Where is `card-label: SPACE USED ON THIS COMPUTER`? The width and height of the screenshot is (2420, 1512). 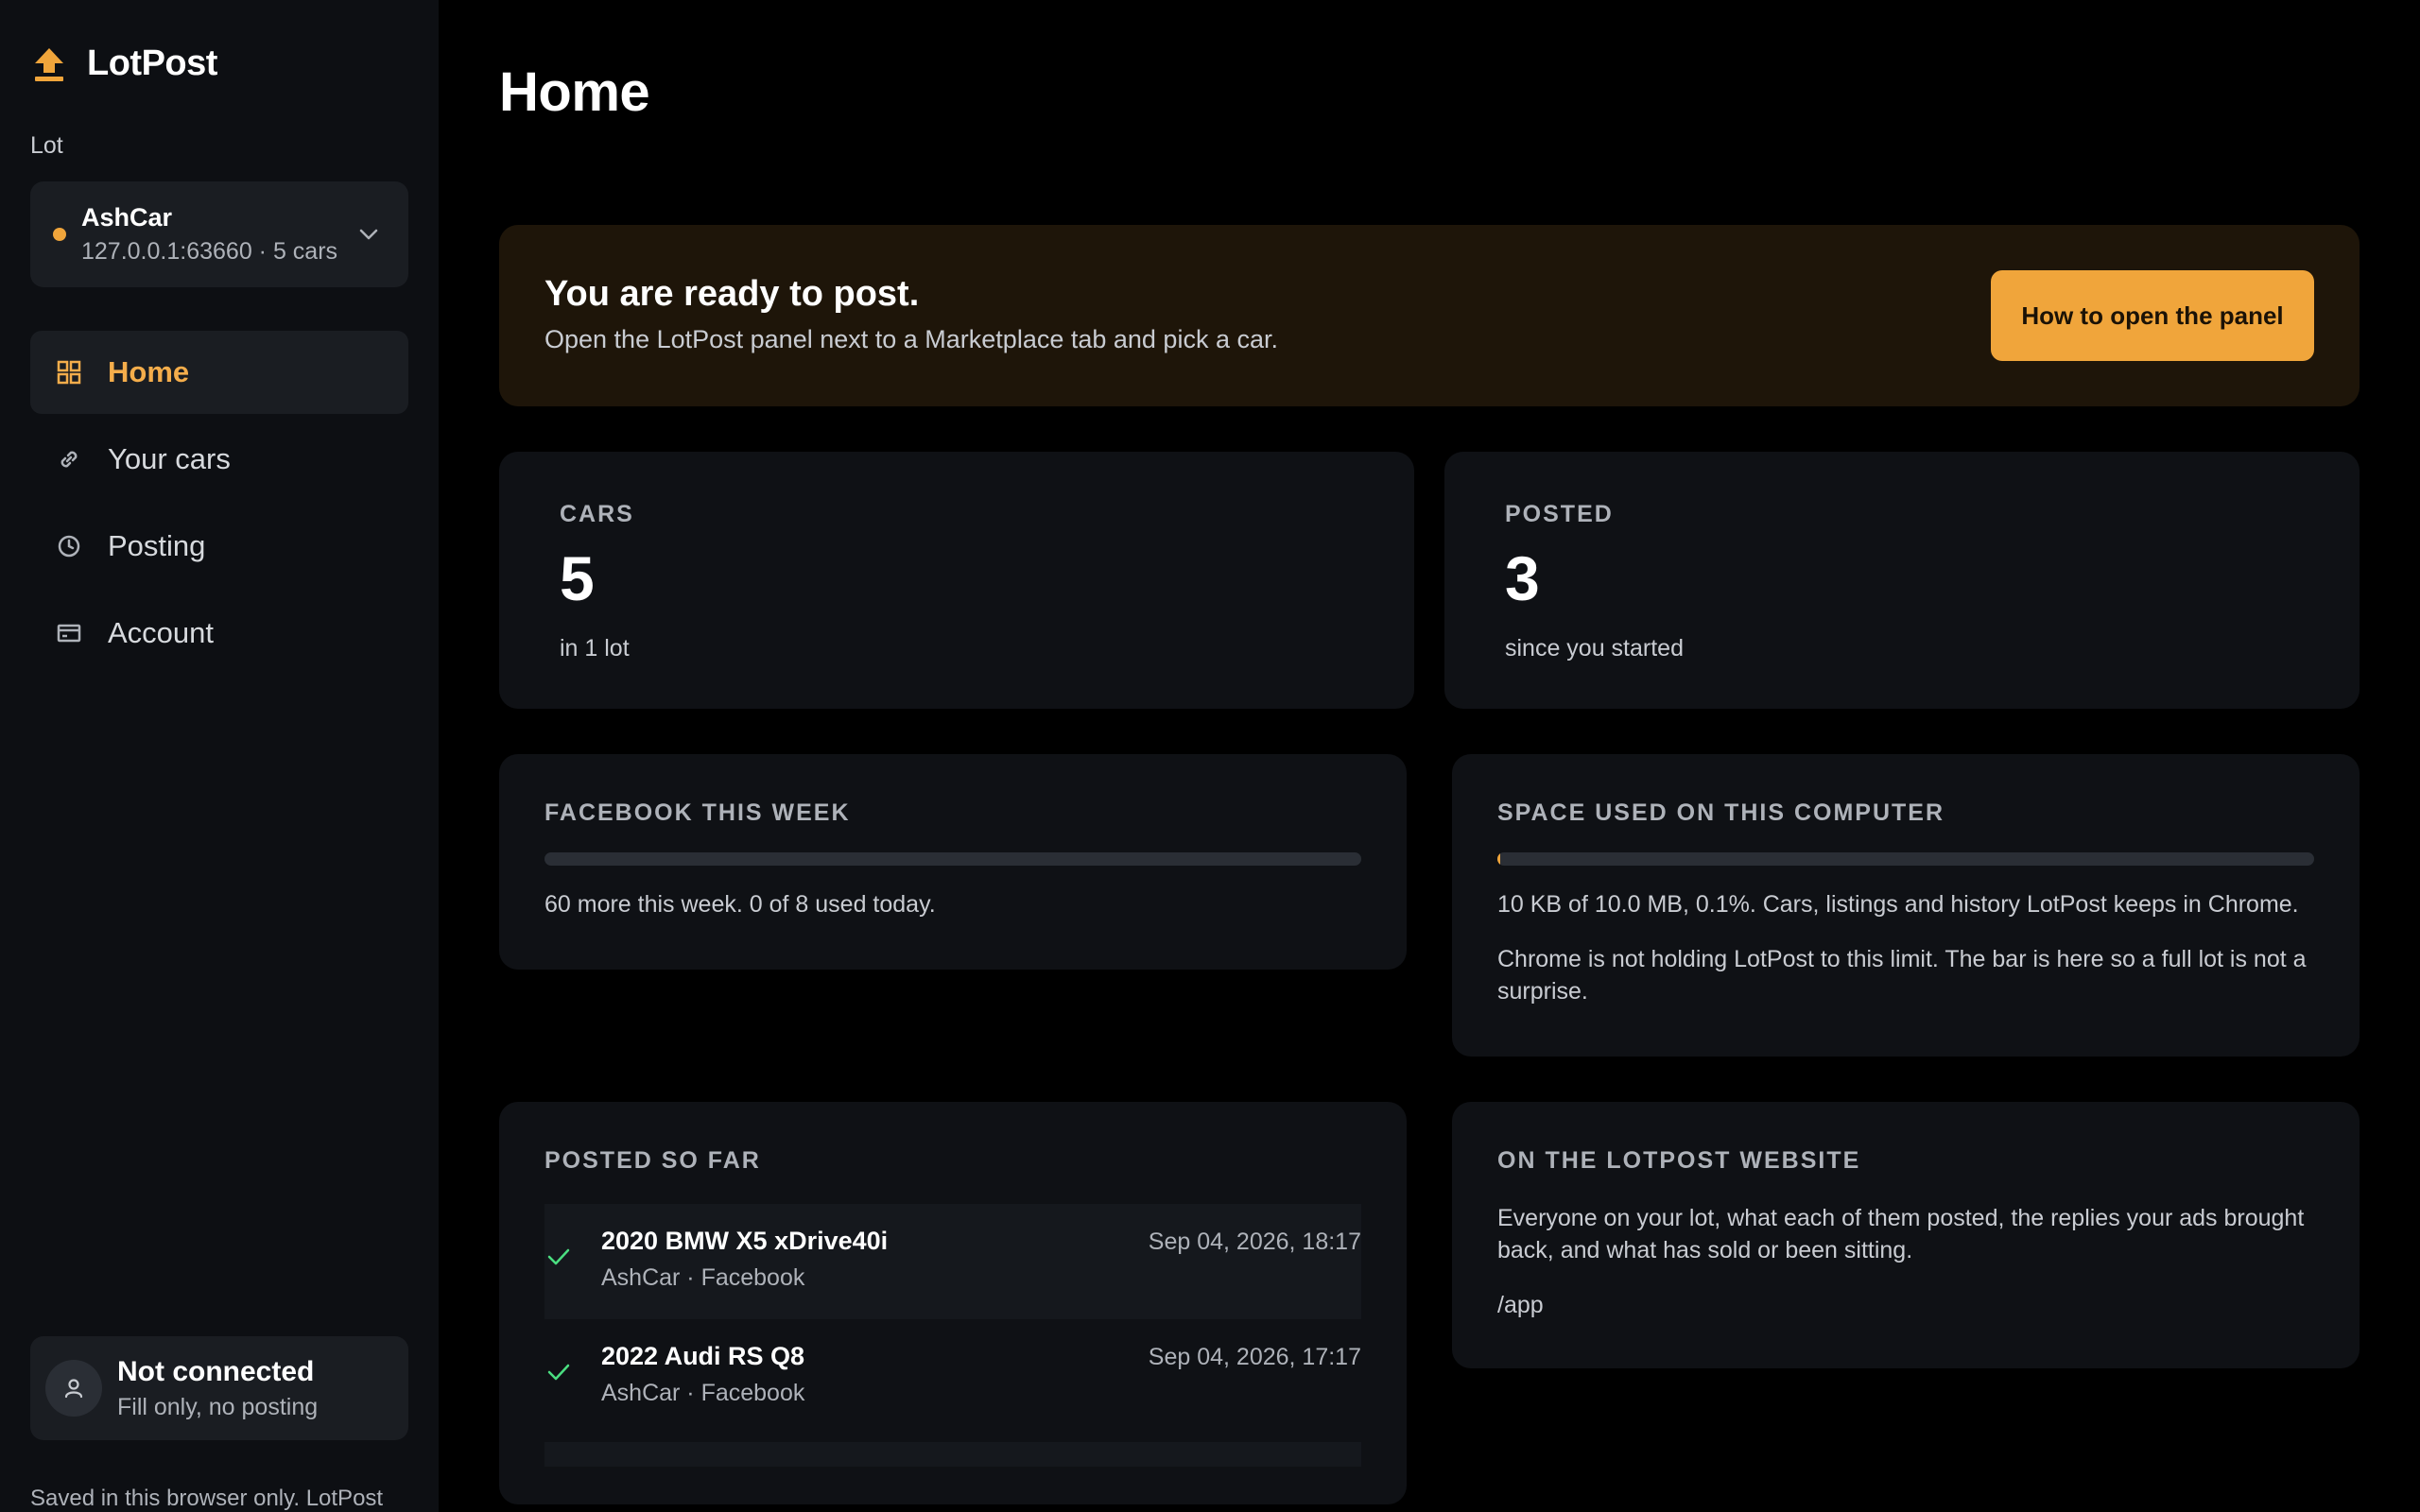 card-label: SPACE USED ON THIS COMPUTER is located at coordinates (1721, 812).